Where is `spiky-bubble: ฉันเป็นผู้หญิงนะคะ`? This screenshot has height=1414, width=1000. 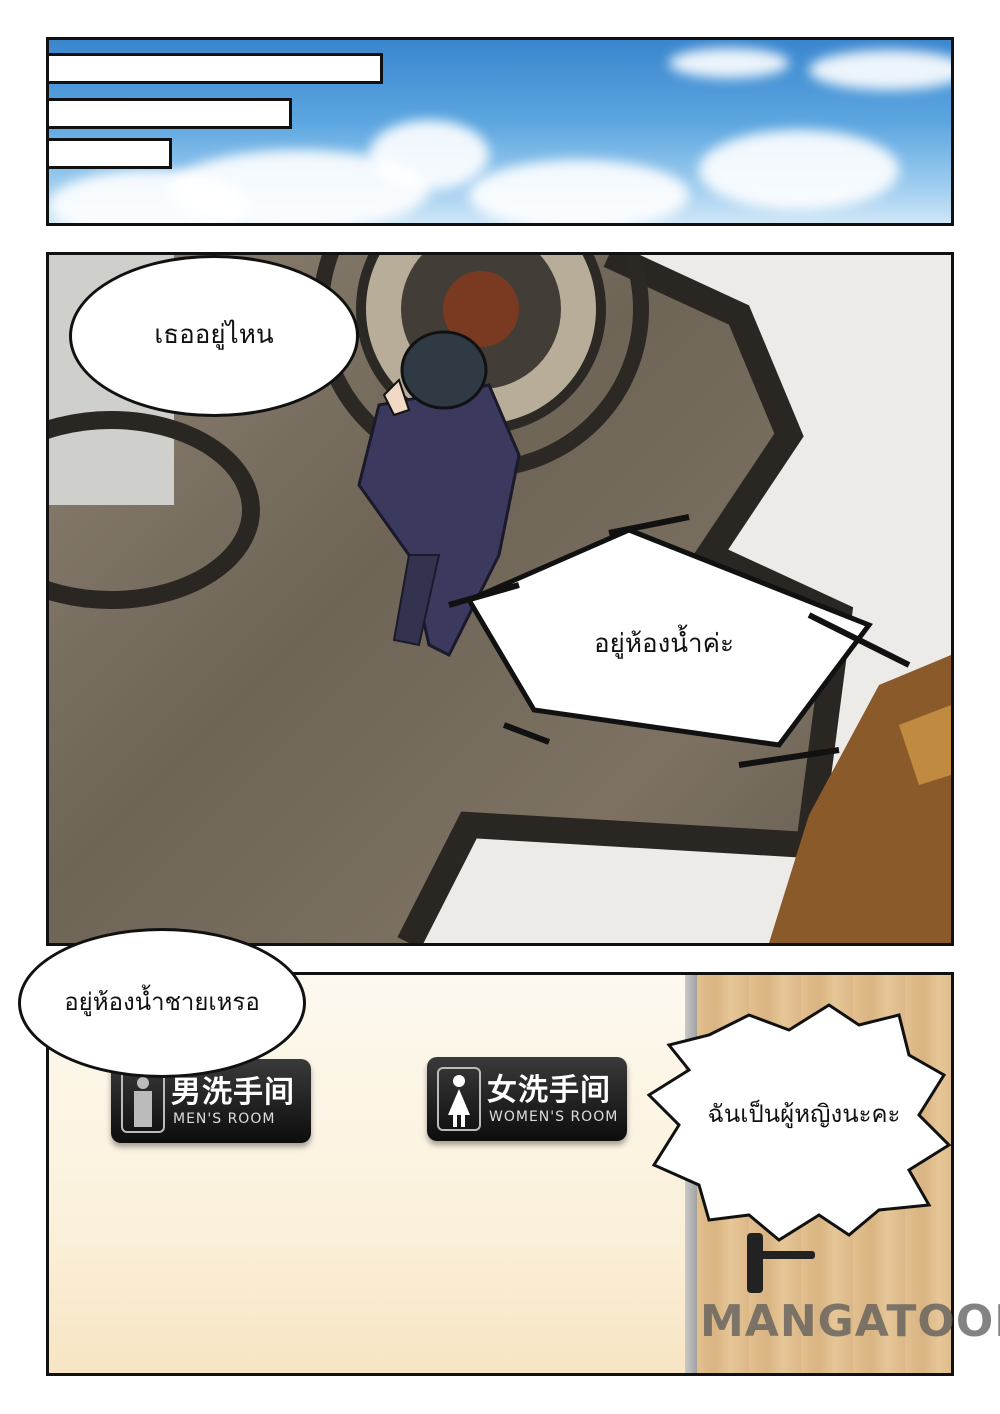
spiky-bubble: ฉันเป็นผู้หญิงนะคะ is located at coordinates (804, 1115).